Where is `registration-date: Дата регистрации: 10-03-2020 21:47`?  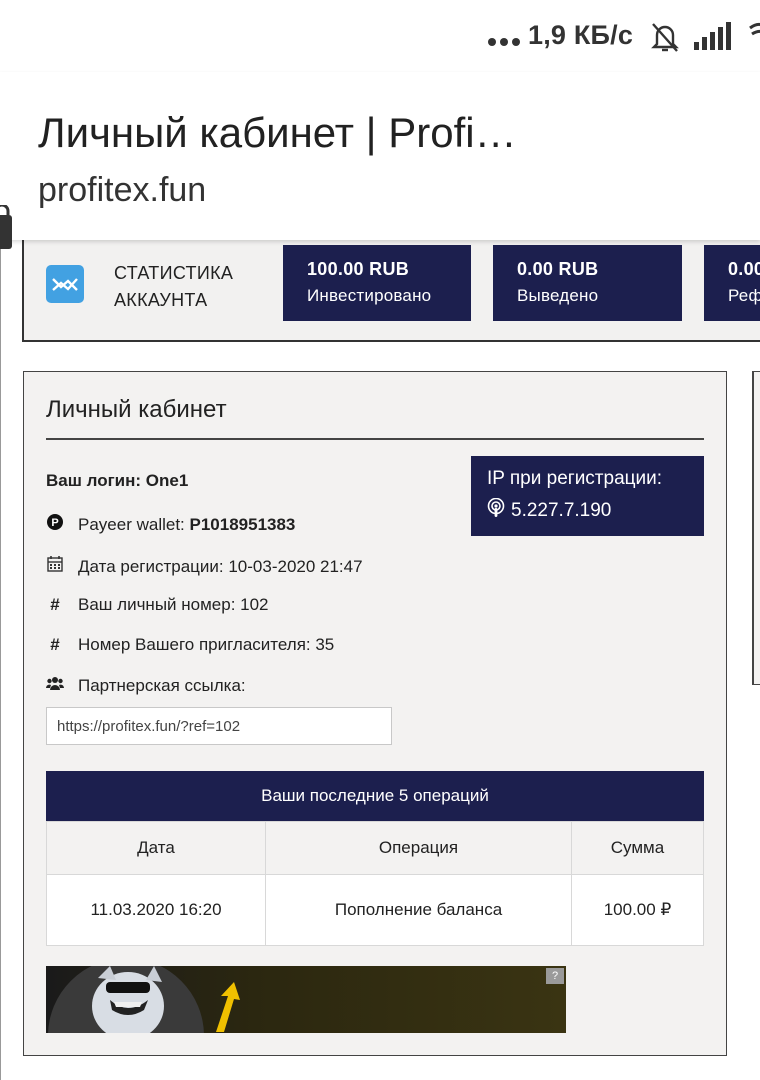
registration-date: Дата регистрации: 10-03-2020 21:47 is located at coordinates (204, 566).